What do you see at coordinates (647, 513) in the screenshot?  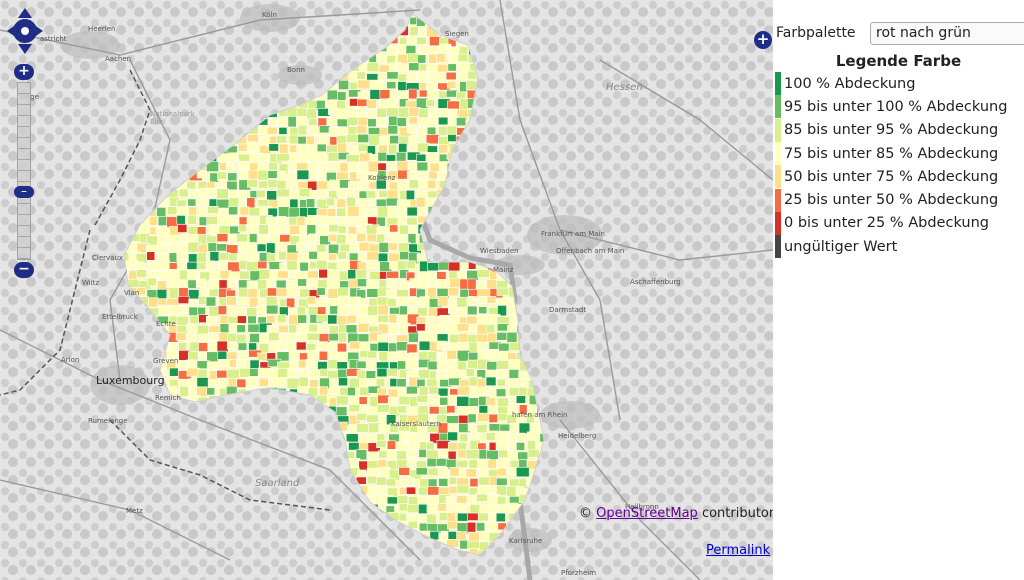 I see `openstreetmap-link: OpenStreetMap` at bounding box center [647, 513].